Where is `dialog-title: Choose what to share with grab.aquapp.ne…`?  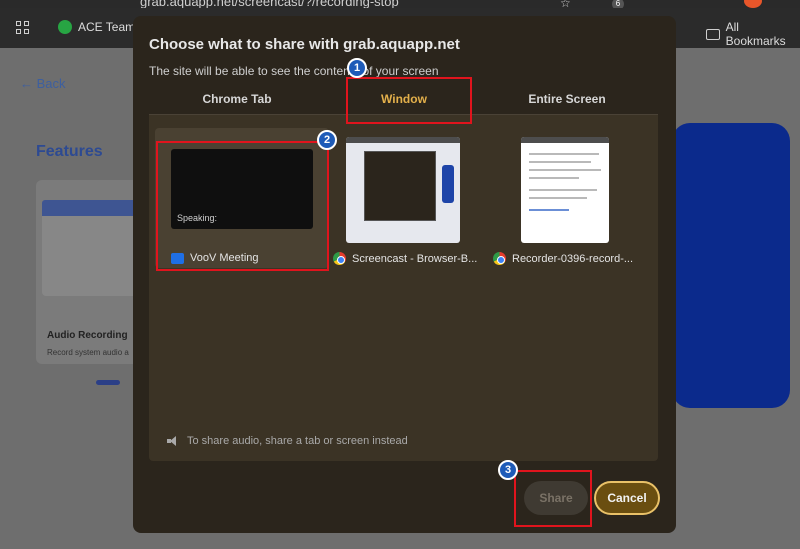 dialog-title: Choose what to share with grab.aquapp.ne… is located at coordinates (304, 44).